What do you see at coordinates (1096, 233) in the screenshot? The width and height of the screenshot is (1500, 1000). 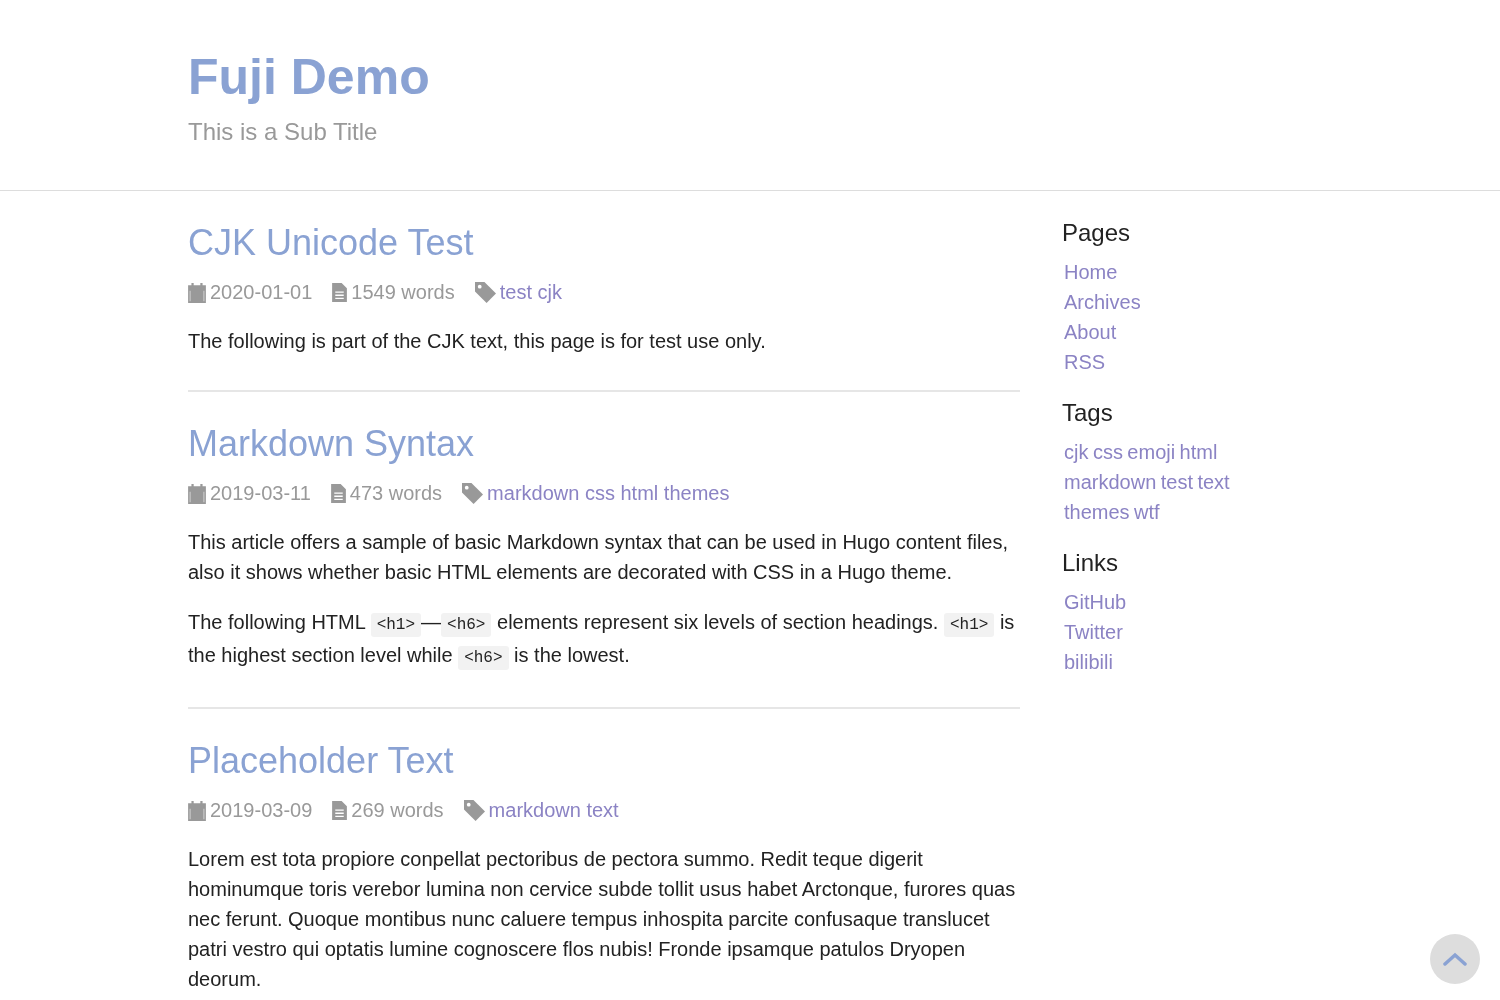 I see `sidebar-heading: Pages` at bounding box center [1096, 233].